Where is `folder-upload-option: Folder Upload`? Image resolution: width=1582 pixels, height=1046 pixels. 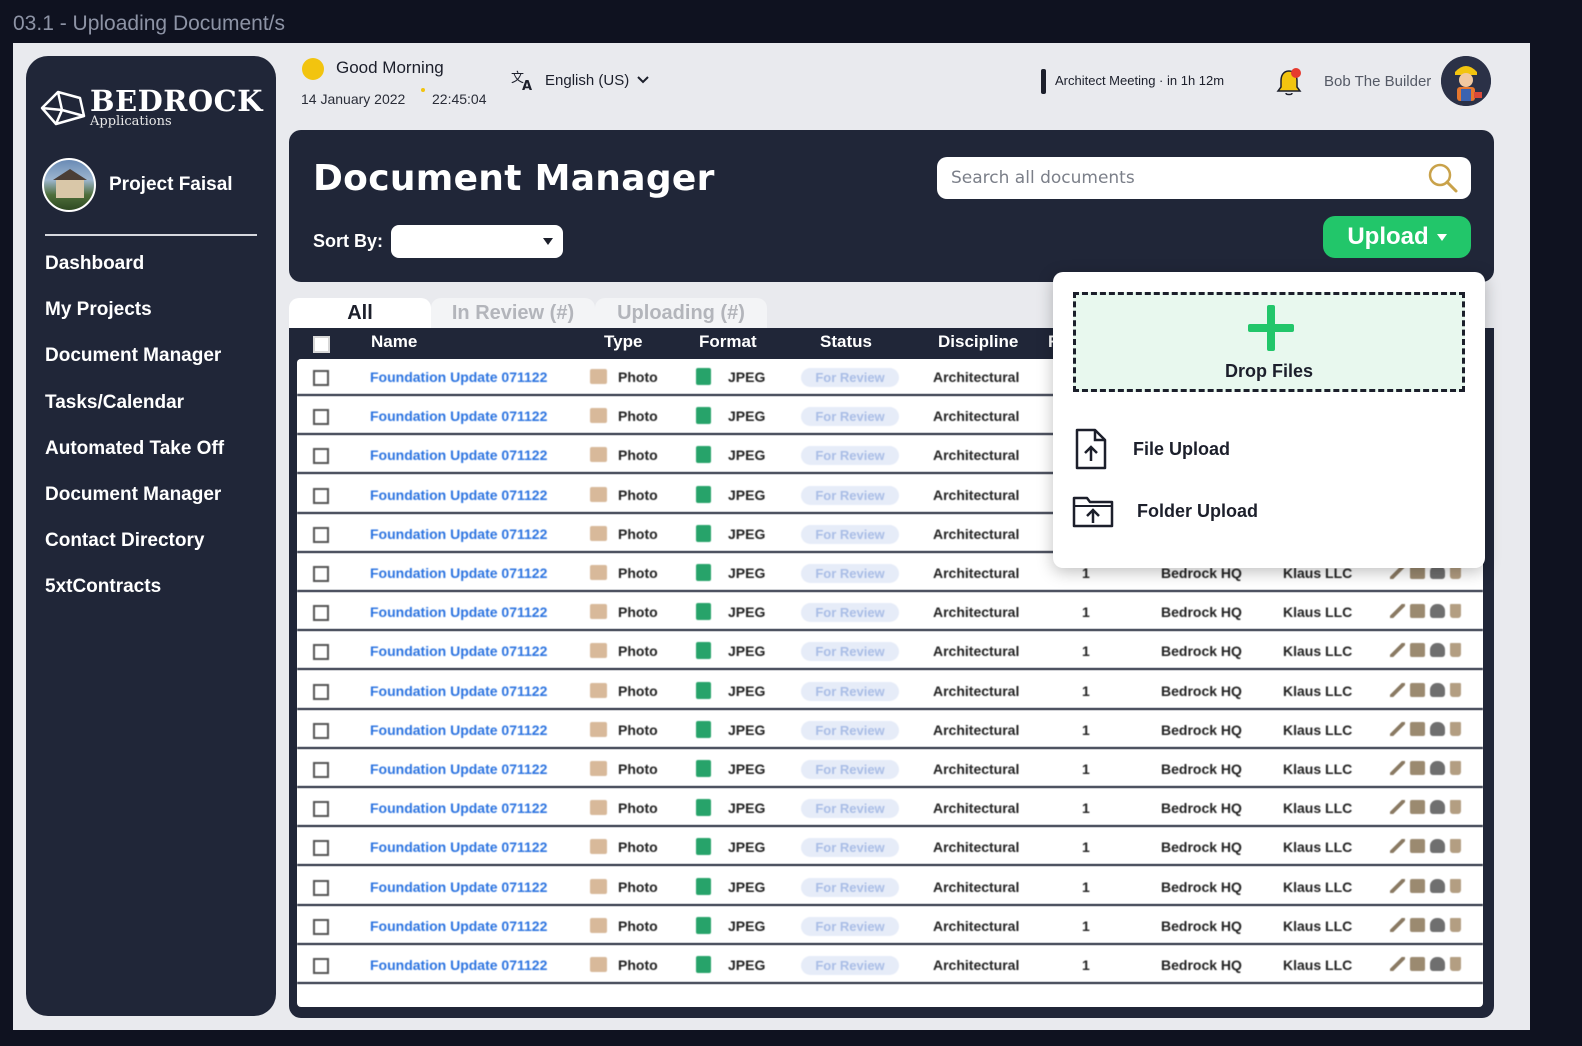
folder-upload-option: Folder Upload is located at coordinates (1164, 511).